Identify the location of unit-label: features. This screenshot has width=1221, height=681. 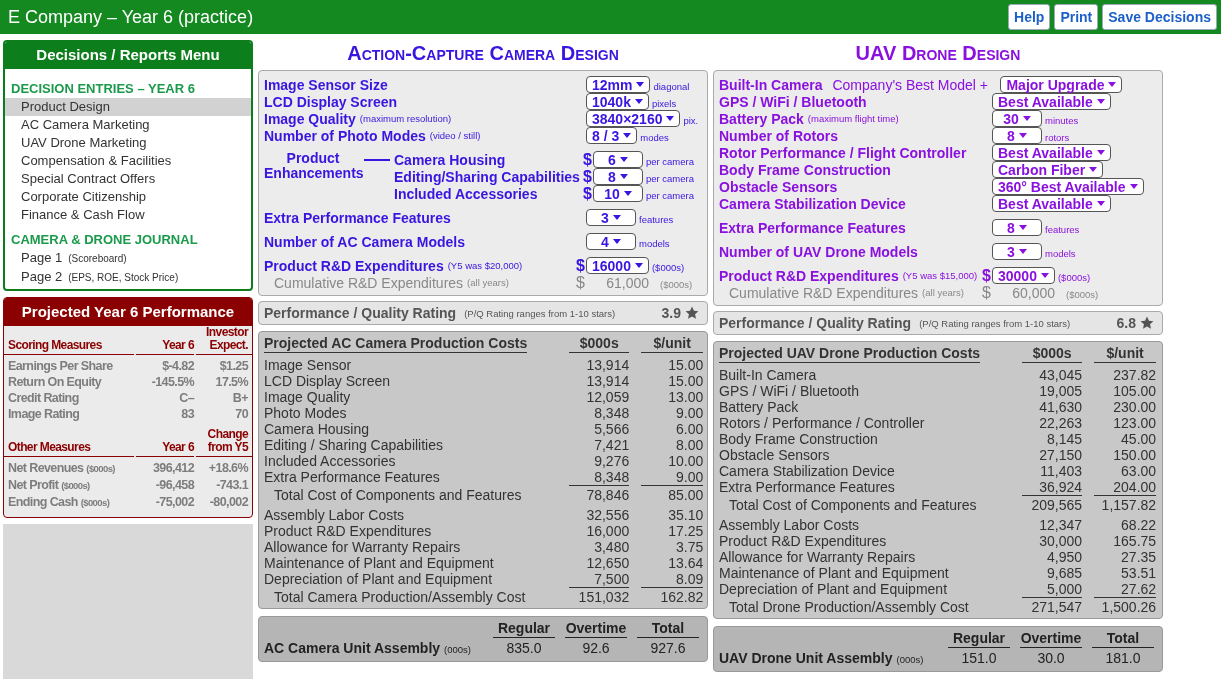
(1062, 229).